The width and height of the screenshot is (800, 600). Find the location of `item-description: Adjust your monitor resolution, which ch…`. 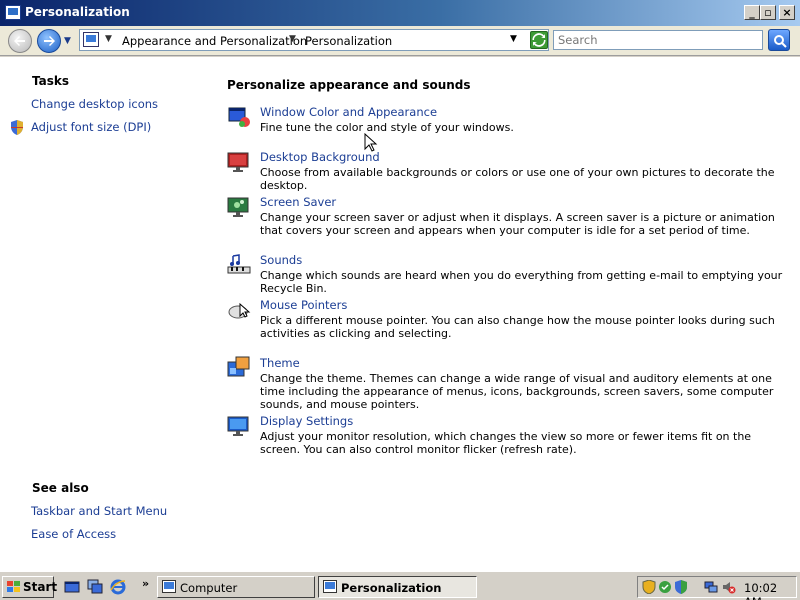

item-description: Adjust your monitor resolution, which ch… is located at coordinates (506, 443).